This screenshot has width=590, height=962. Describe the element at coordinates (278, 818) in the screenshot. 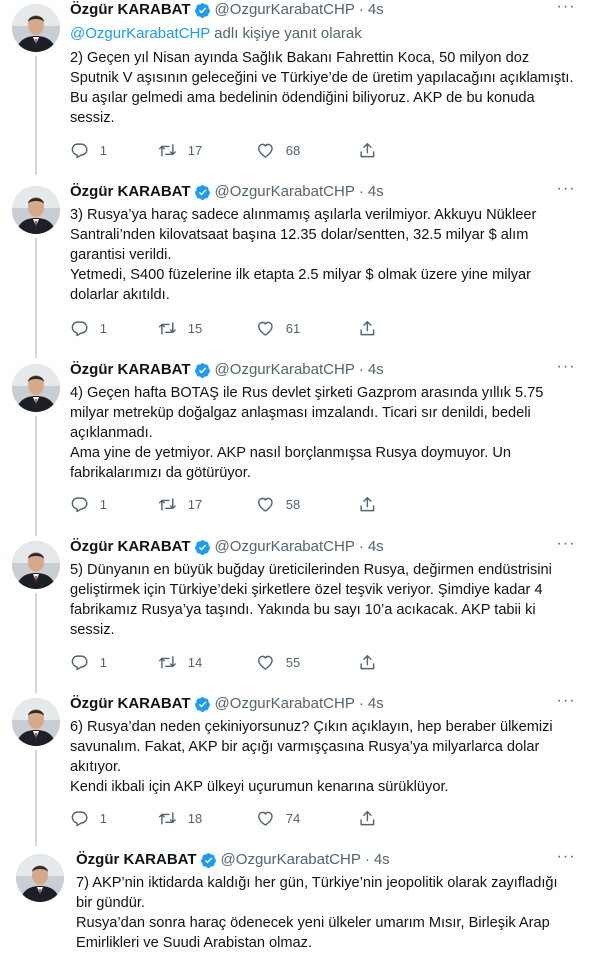

I see `like-button: 74` at that location.